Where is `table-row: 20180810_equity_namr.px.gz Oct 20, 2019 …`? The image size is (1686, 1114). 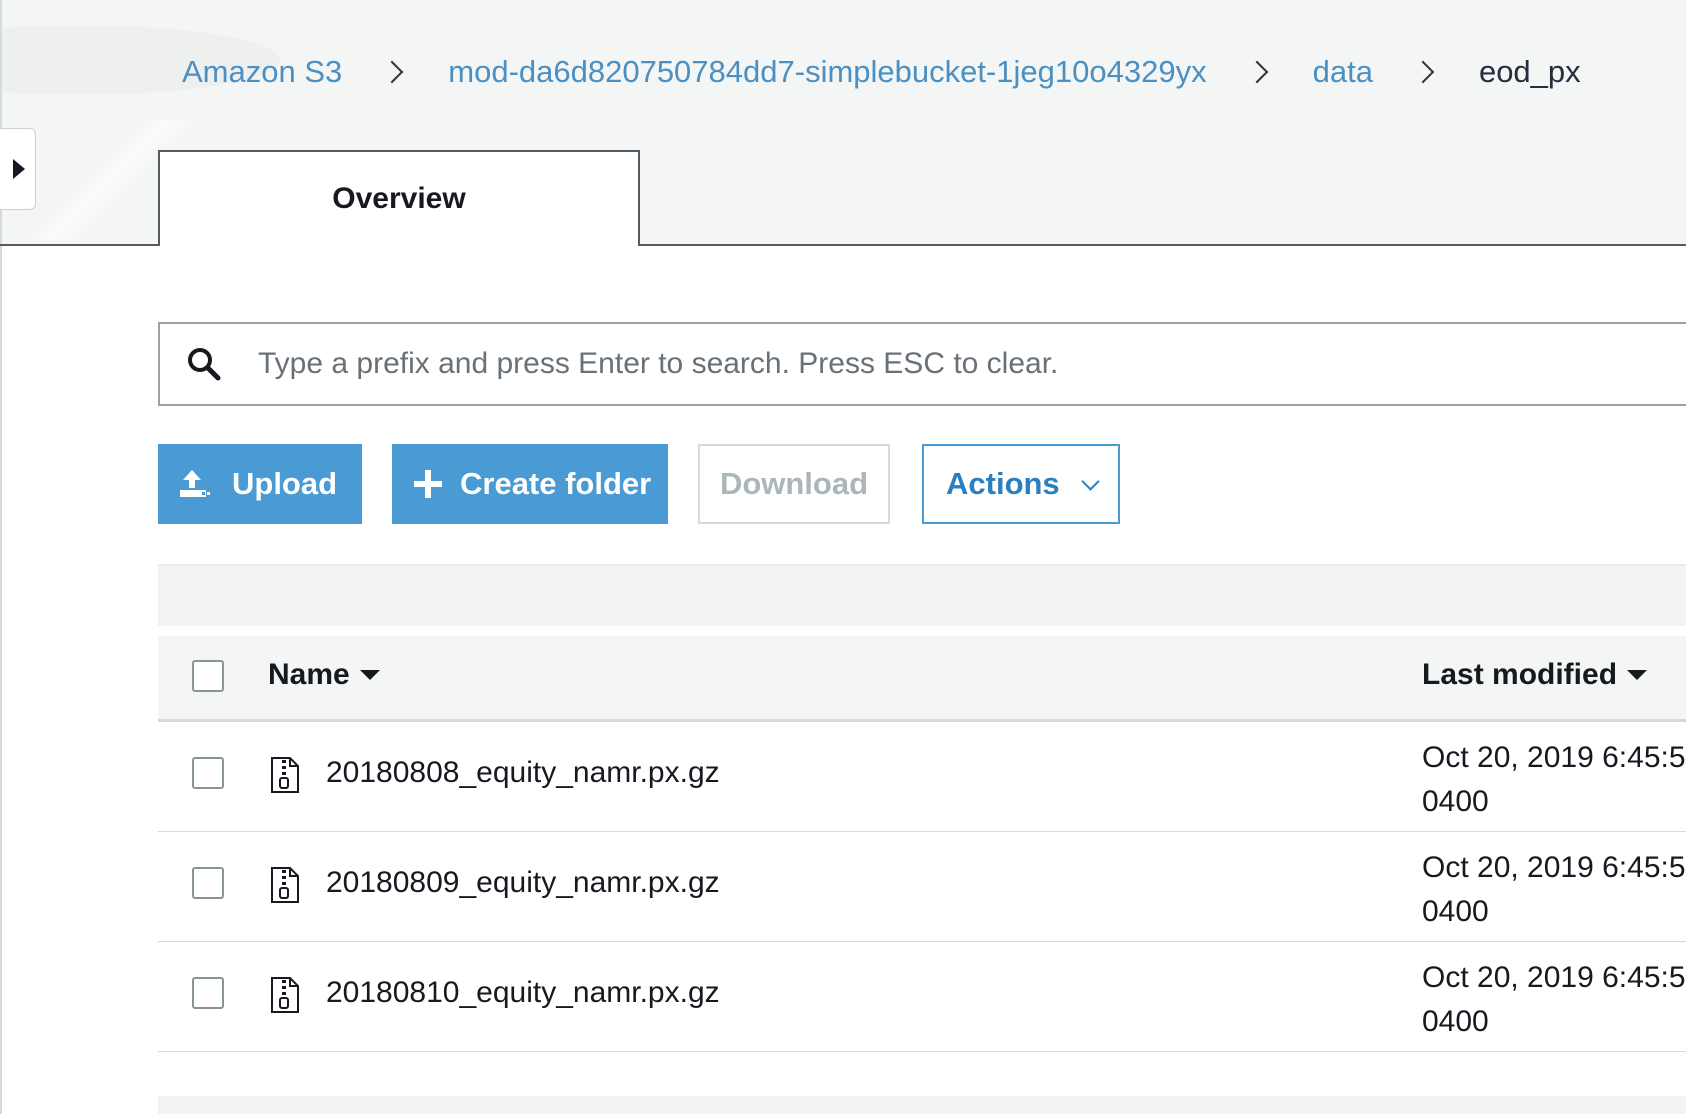
table-row: 20180810_equity_namr.px.gz Oct 20, 2019 … is located at coordinates (922, 997).